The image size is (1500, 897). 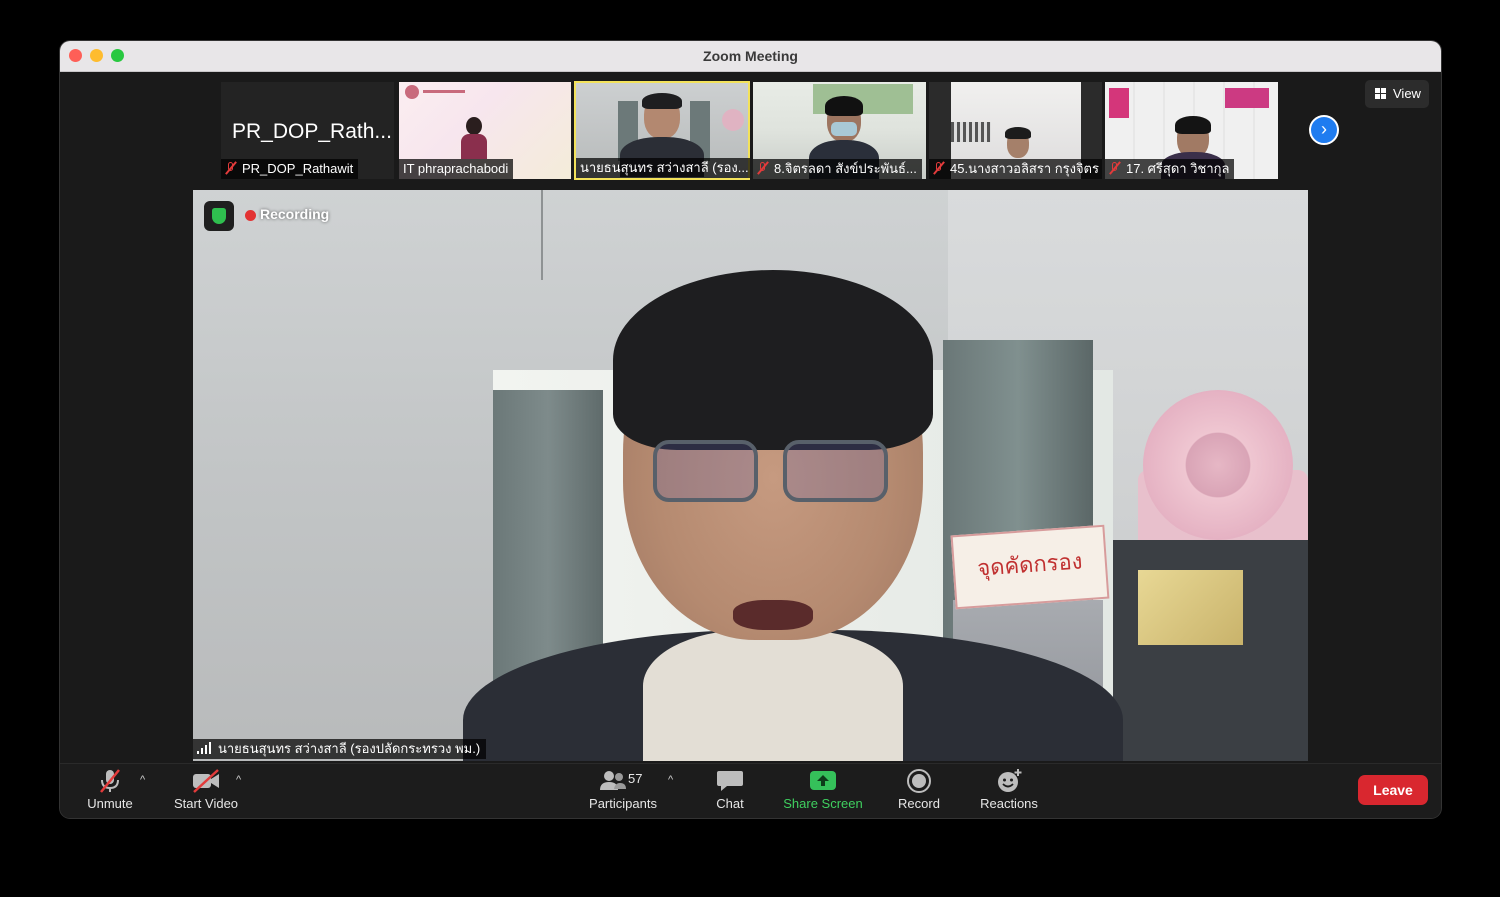 I want to click on speaker-glasses, so click(x=773, y=475).